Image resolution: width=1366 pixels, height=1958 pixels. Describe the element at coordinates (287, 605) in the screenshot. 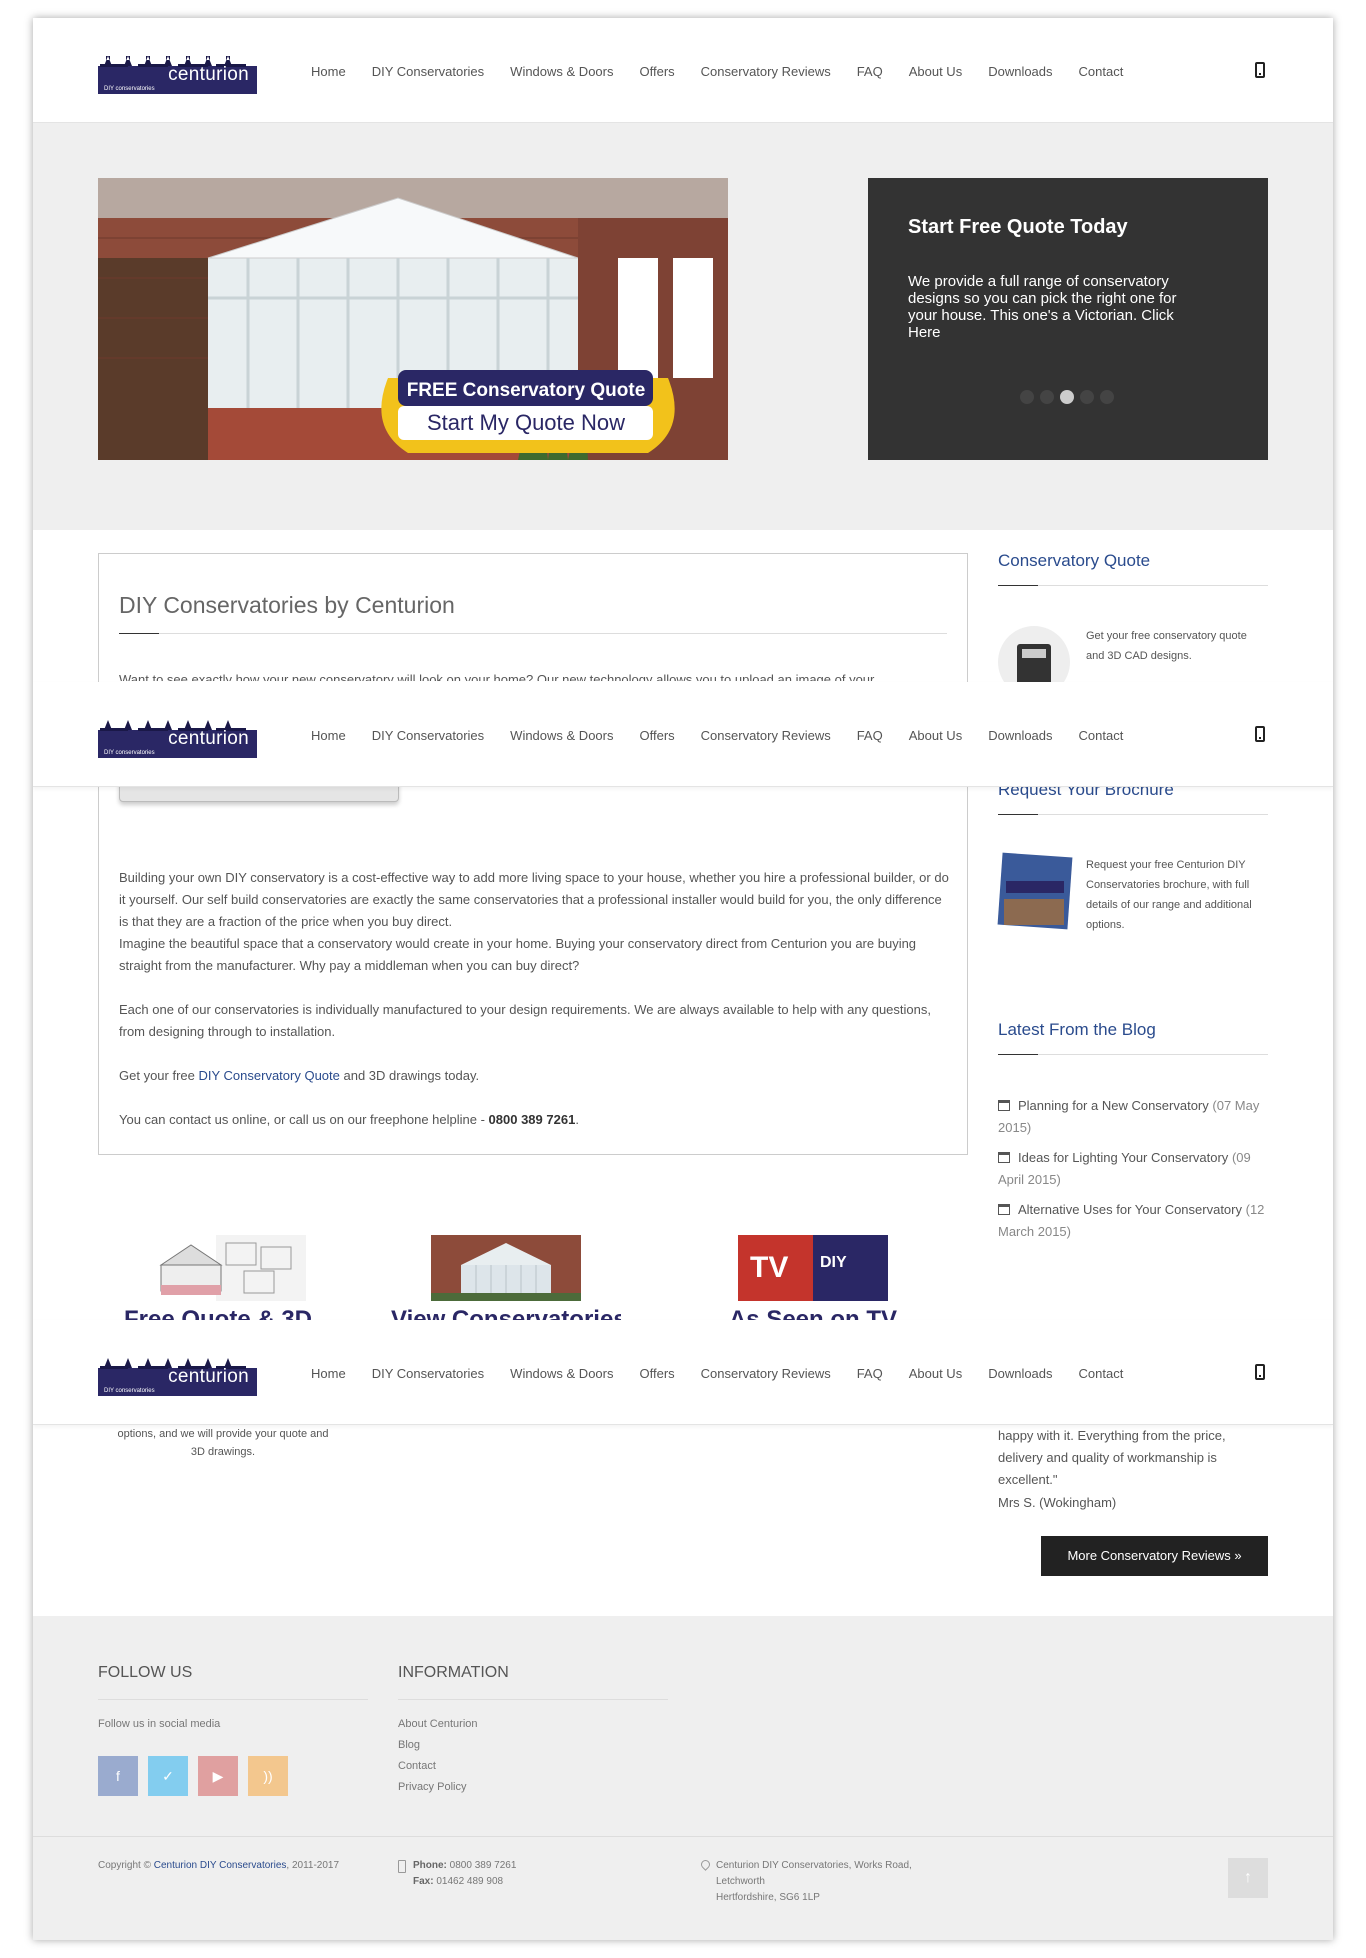

I see `page-title: DIY Conservatories by Centurion` at that location.